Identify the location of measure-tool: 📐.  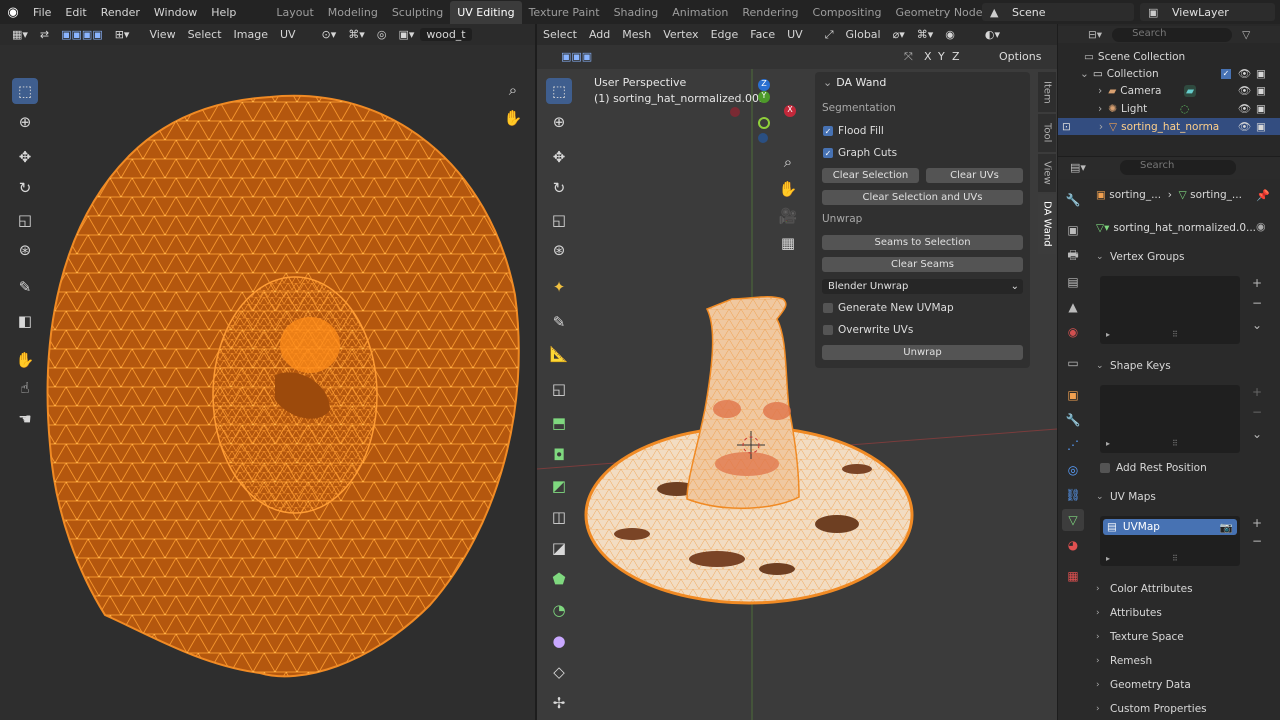
(559, 354).